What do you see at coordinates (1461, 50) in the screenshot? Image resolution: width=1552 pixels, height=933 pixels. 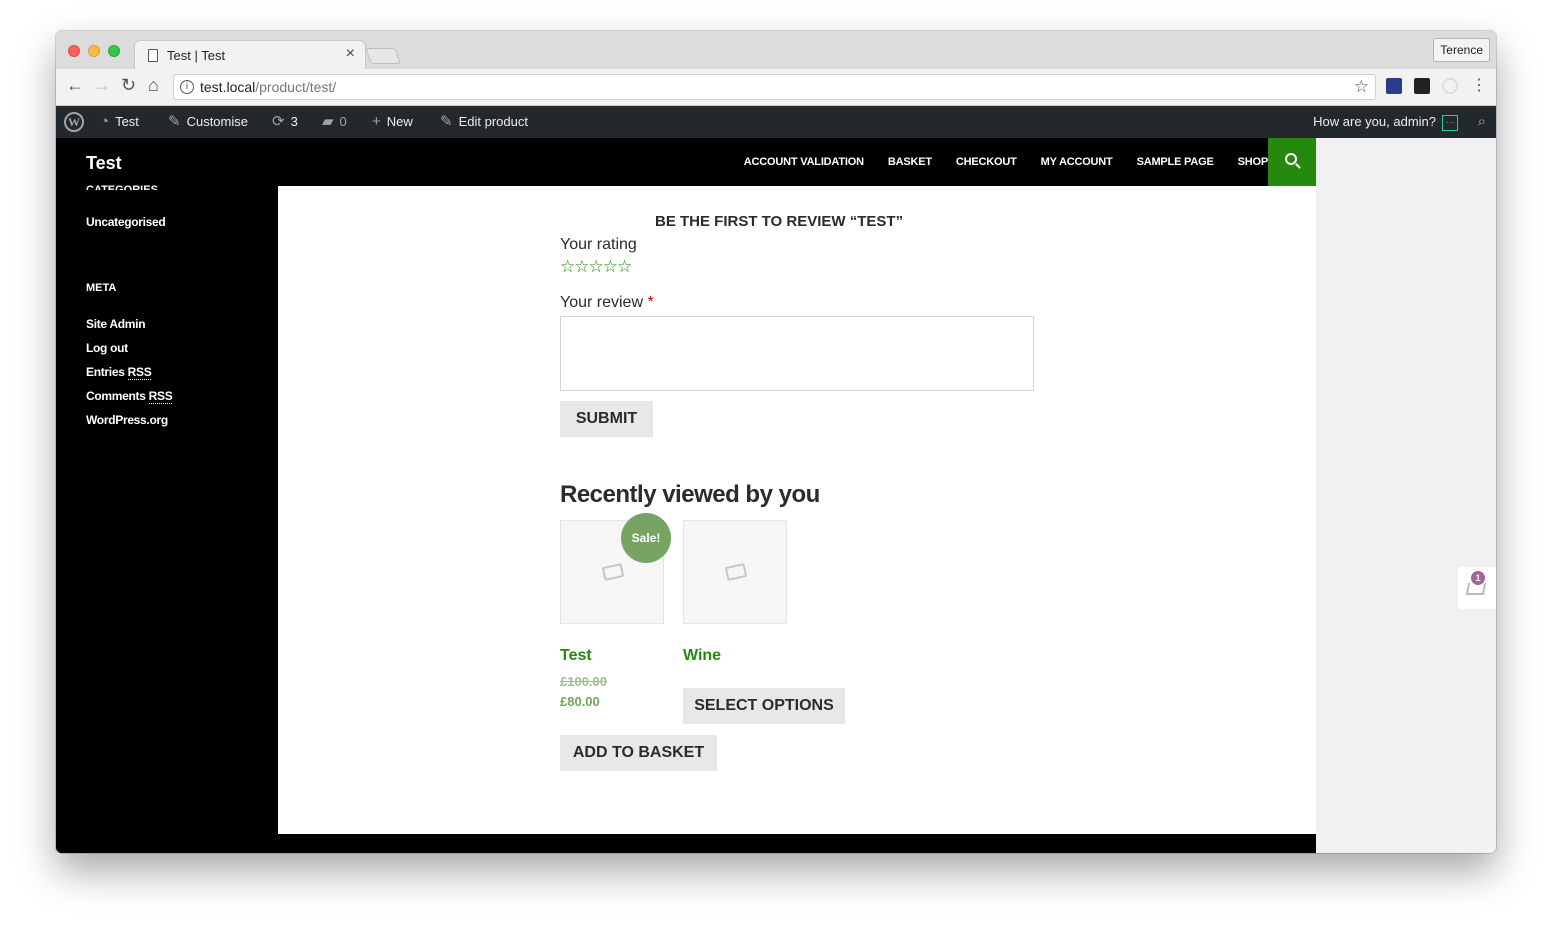 I see `profile-button: Terence` at bounding box center [1461, 50].